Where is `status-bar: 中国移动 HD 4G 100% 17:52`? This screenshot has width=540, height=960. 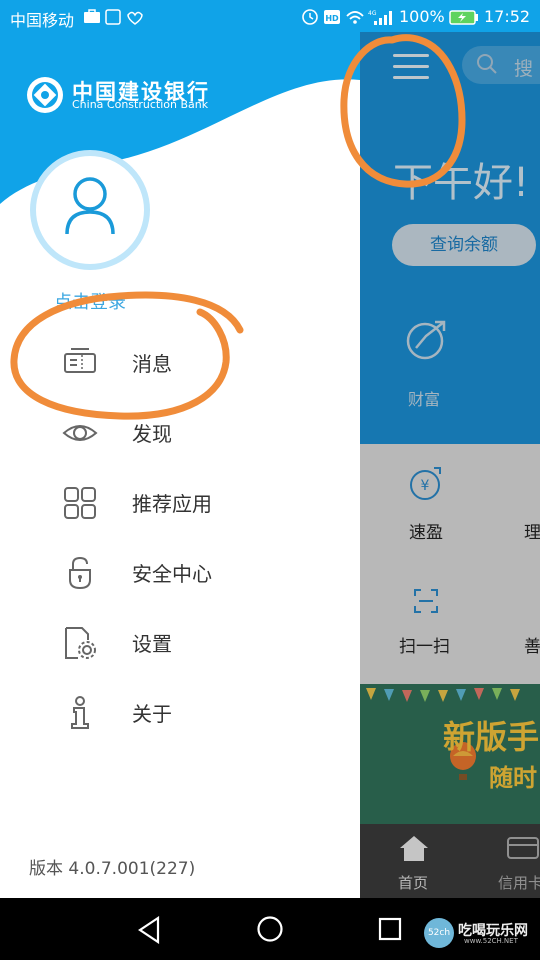 status-bar: 中国移动 HD 4G 100% 17:52 is located at coordinates (270, 16).